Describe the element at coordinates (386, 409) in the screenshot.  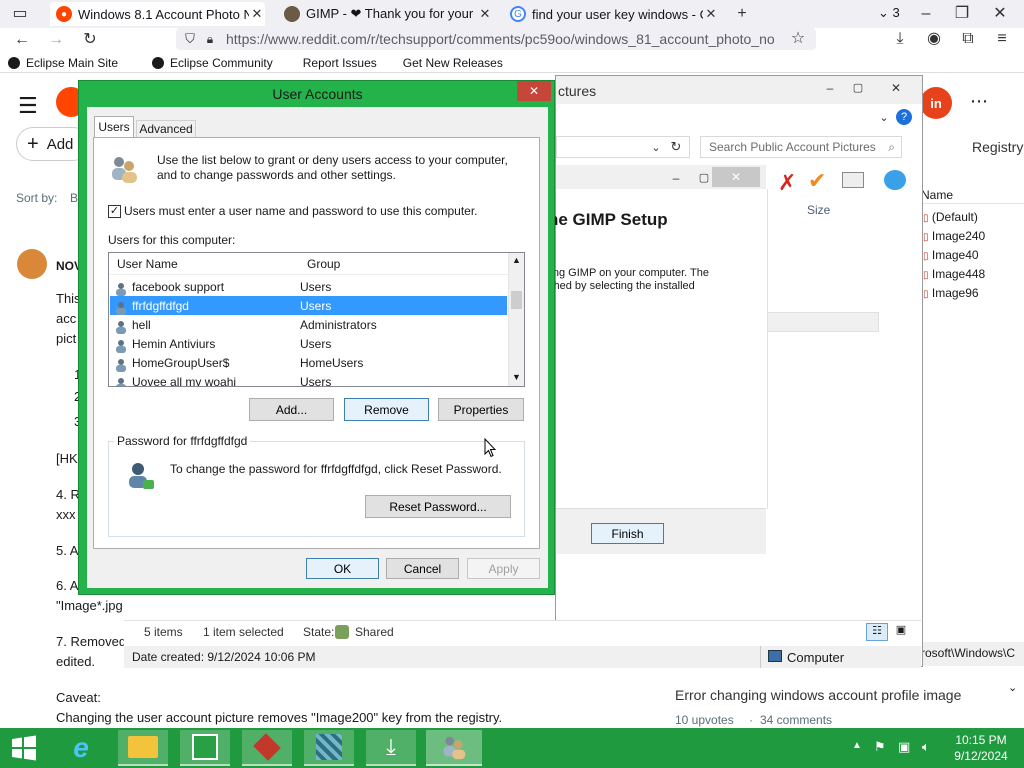
I see `remove-user-button: Remove` at that location.